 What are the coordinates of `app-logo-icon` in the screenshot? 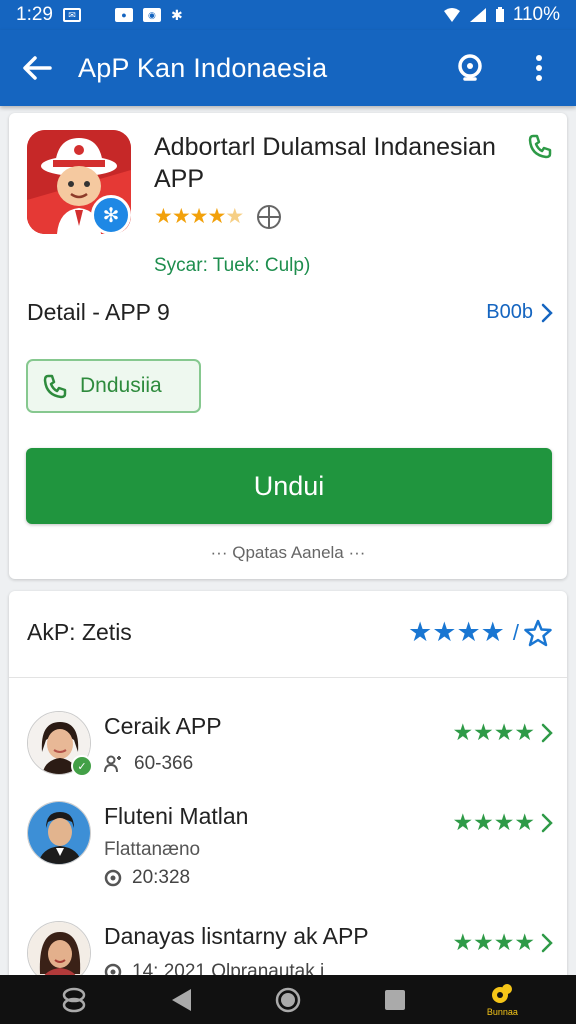 It's located at (502, 993).